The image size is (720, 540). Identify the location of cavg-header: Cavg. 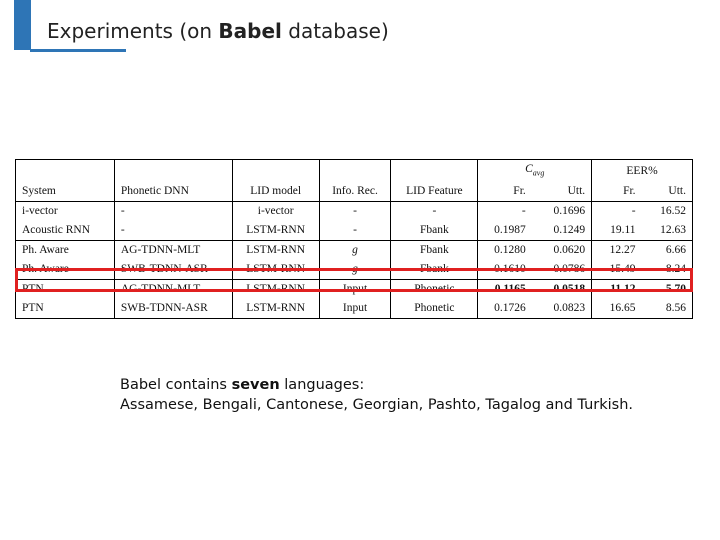
(535, 171).